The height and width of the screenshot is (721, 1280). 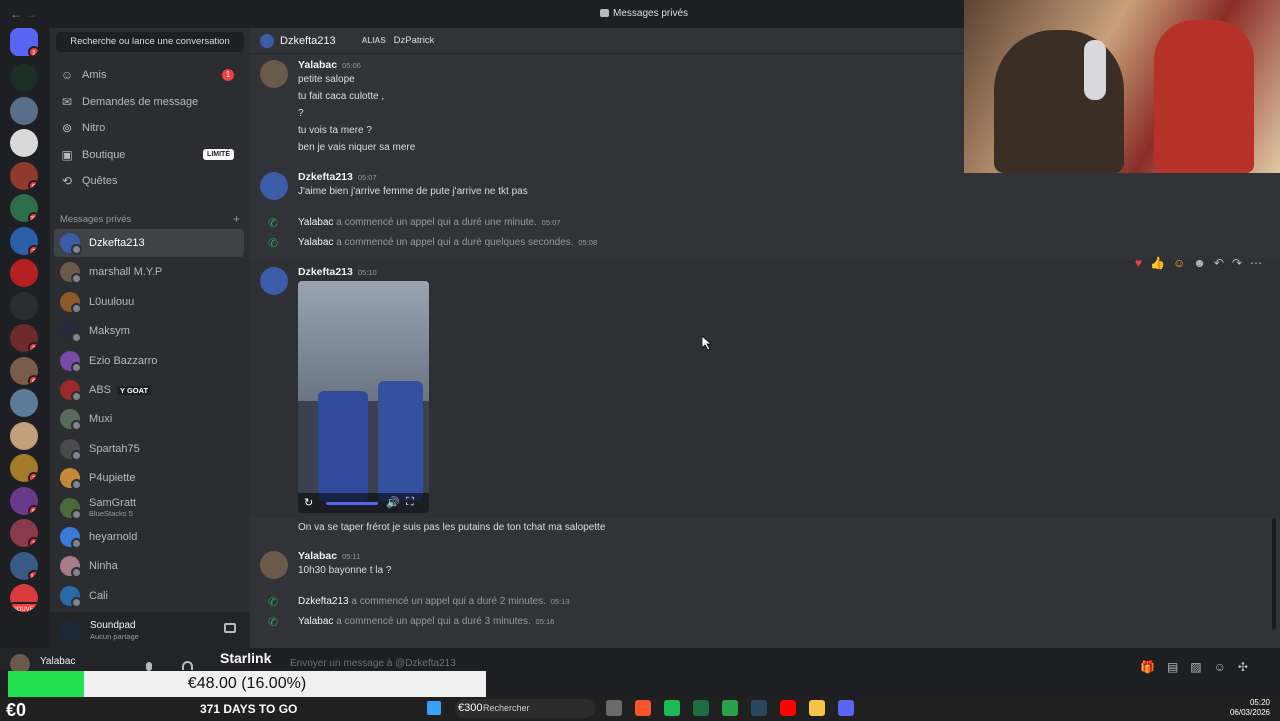 What do you see at coordinates (149, 361) in the screenshot?
I see `dm-item: Ezio Bazzarro` at bounding box center [149, 361].